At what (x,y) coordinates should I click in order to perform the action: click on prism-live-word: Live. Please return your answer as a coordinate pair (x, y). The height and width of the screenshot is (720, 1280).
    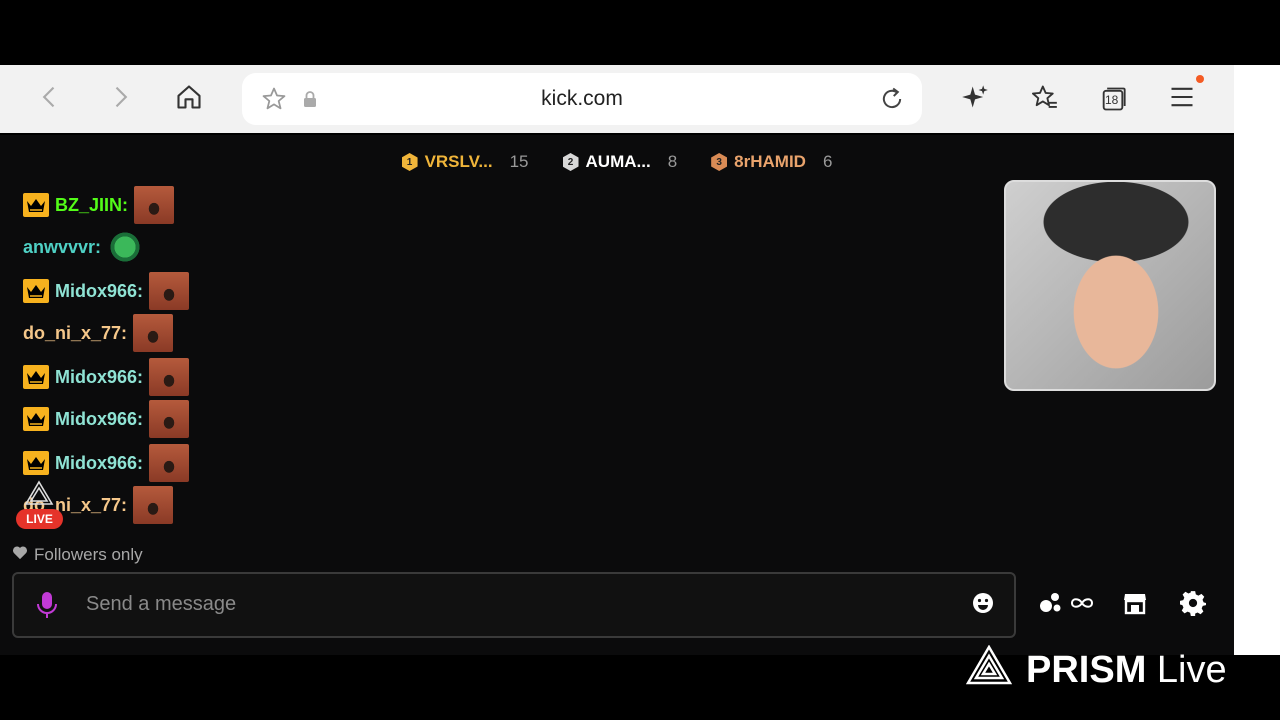
    Looking at the image, I should click on (1191, 669).